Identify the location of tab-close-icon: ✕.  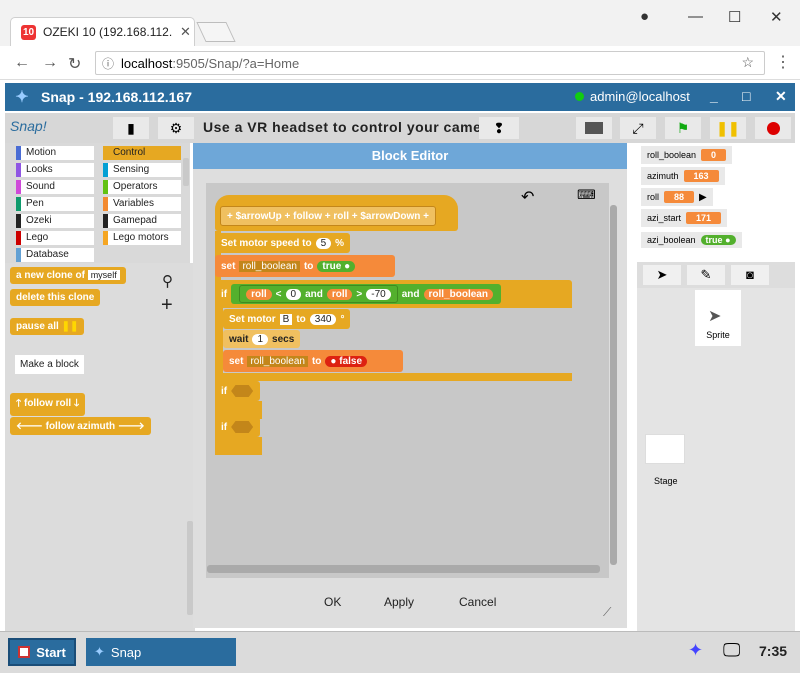
(185, 32).